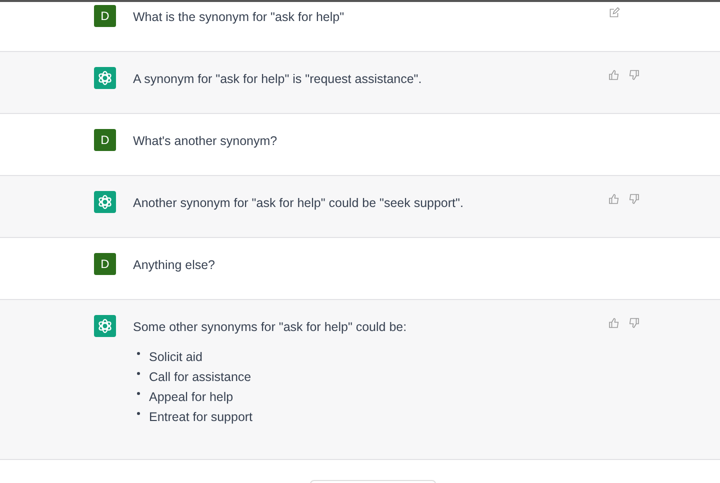 The width and height of the screenshot is (720, 483). Describe the element at coordinates (270, 327) in the screenshot. I see `message-text: Some other synonyms for "ask for help" could be:` at that location.